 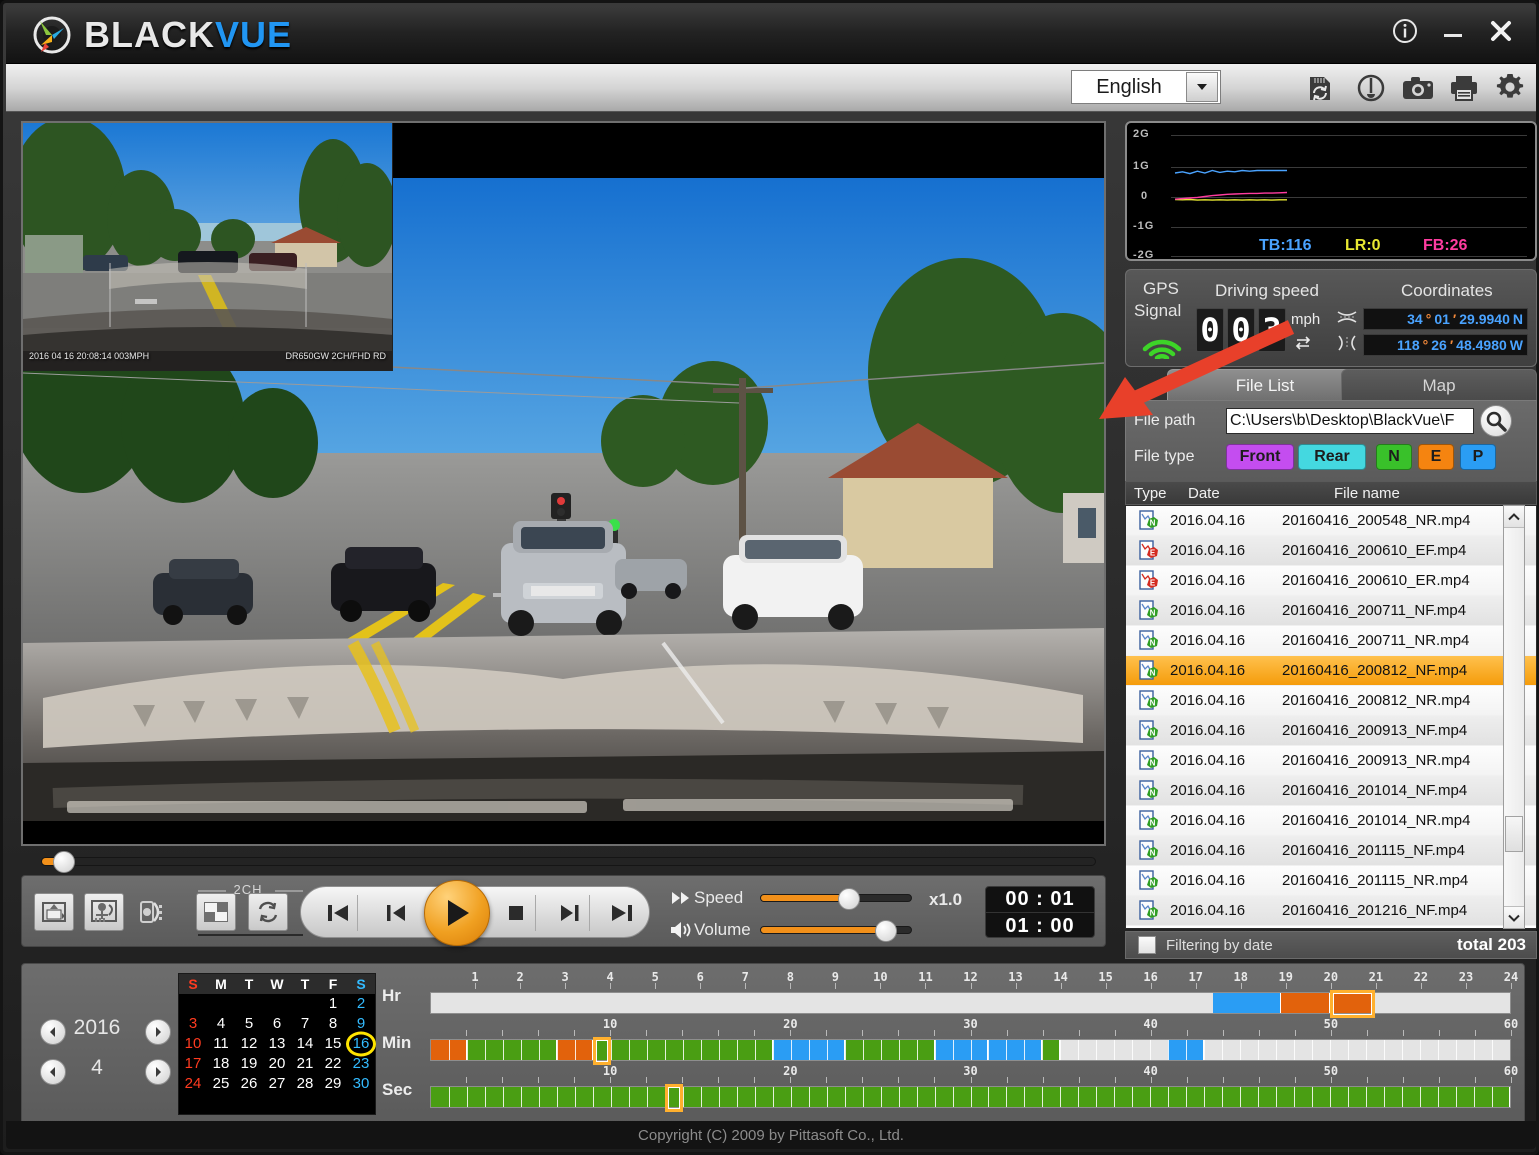 I want to click on calibration-icon, so click(x=104, y=912).